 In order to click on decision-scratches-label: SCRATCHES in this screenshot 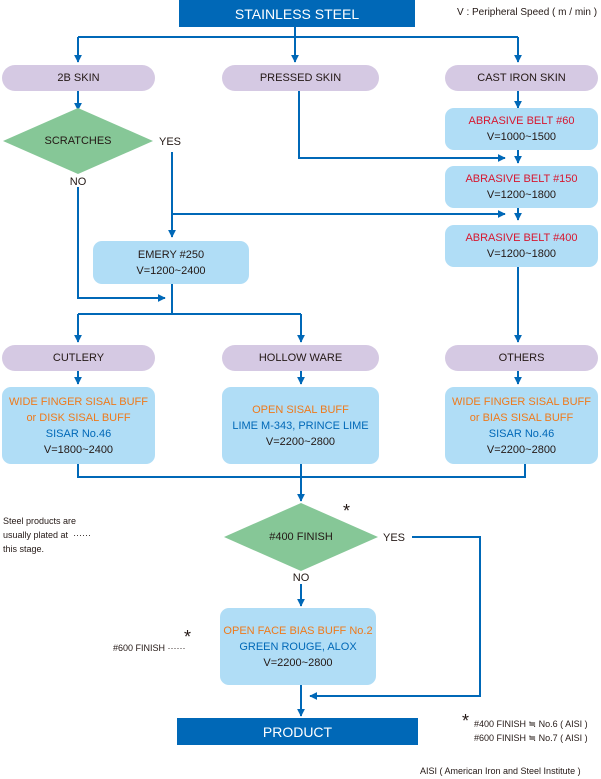, I will do `click(78, 141)`.